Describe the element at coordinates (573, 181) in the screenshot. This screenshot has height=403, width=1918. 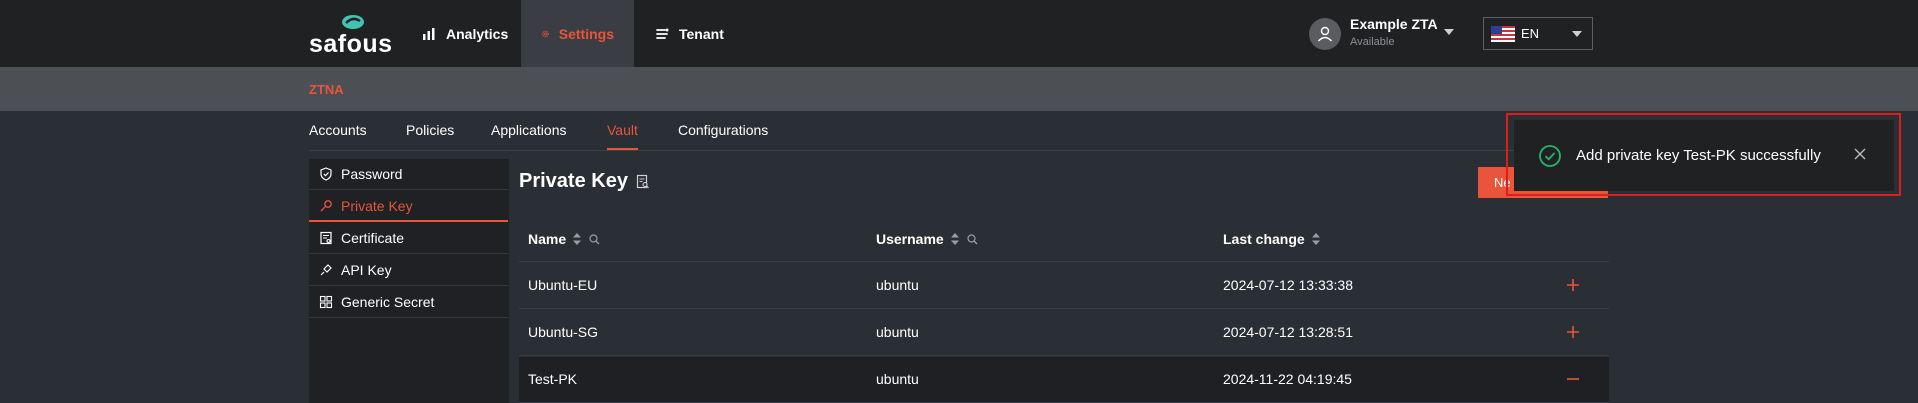
I see `page-title-text: Private Key` at that location.